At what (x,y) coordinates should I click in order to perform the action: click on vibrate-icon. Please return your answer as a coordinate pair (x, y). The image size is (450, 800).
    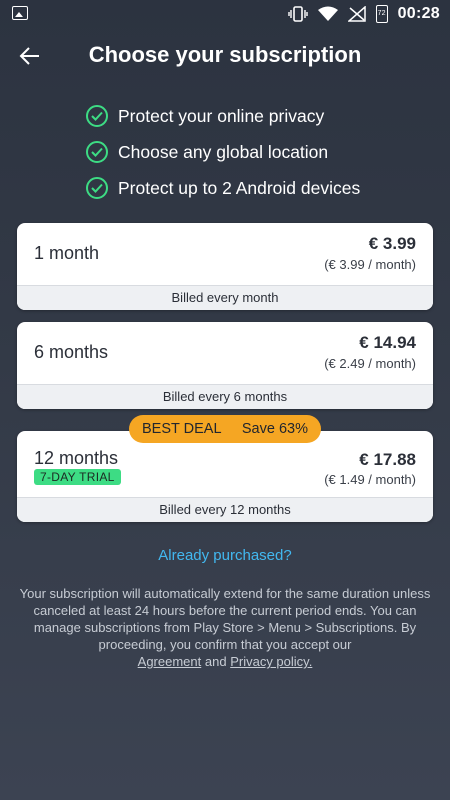
    Looking at the image, I should click on (297, 14).